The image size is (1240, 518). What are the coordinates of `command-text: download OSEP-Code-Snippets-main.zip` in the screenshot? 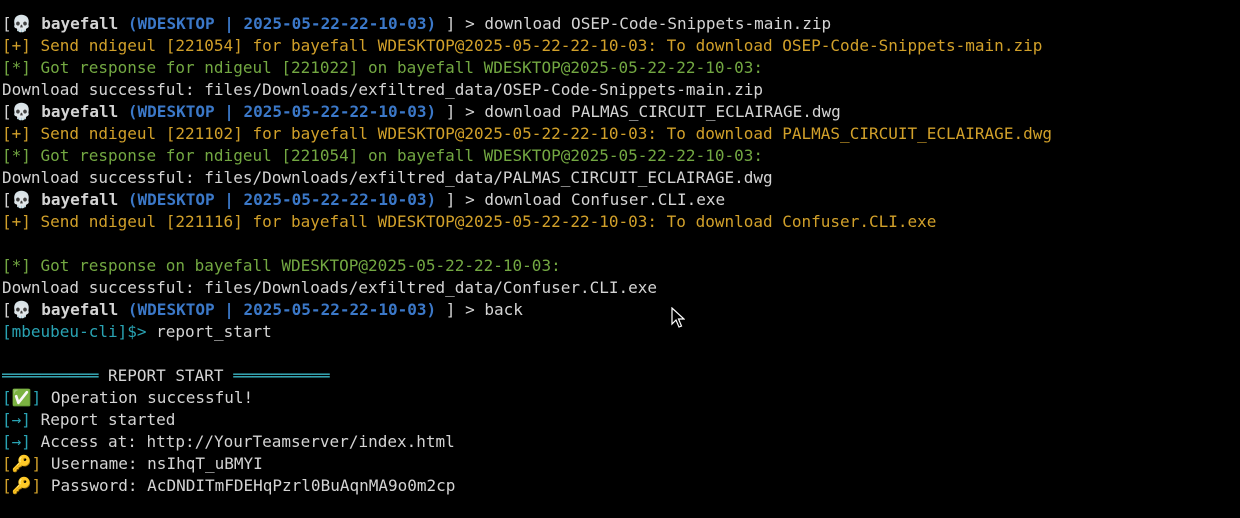 It's located at (658, 23).